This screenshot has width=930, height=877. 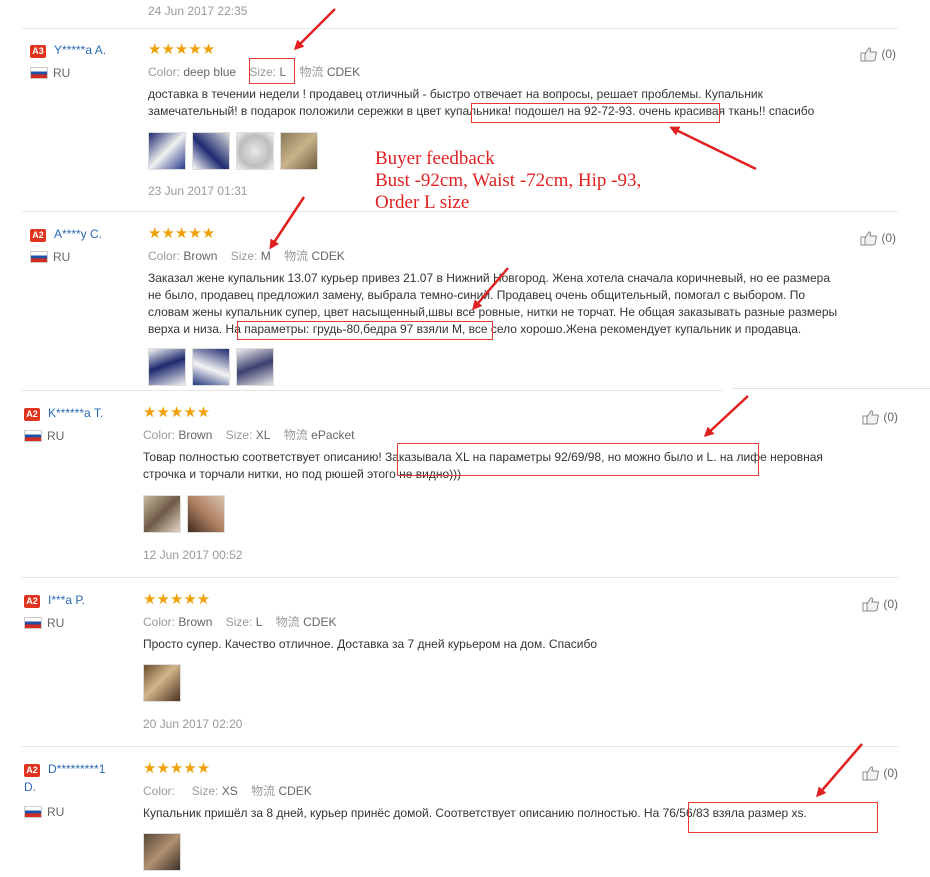 What do you see at coordinates (66, 600) in the screenshot?
I see `reviewer-name: I***a P.` at bounding box center [66, 600].